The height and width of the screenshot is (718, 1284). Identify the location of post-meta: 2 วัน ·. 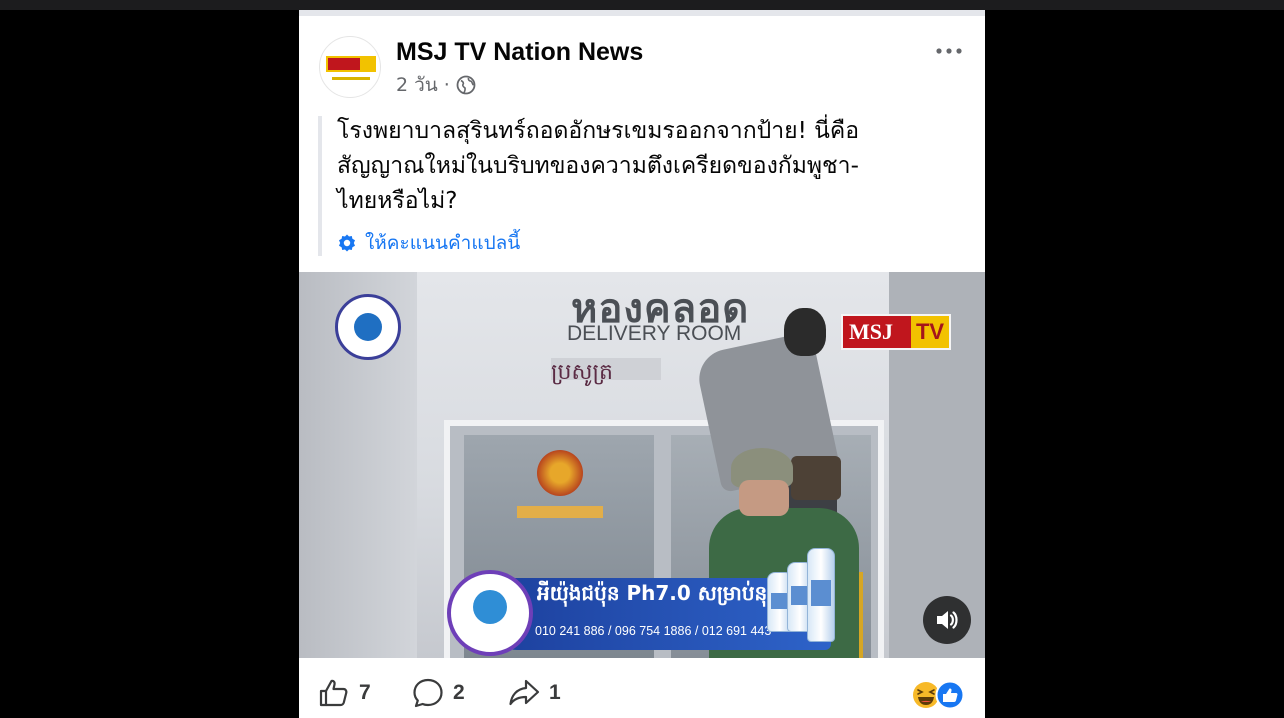
(436, 85).